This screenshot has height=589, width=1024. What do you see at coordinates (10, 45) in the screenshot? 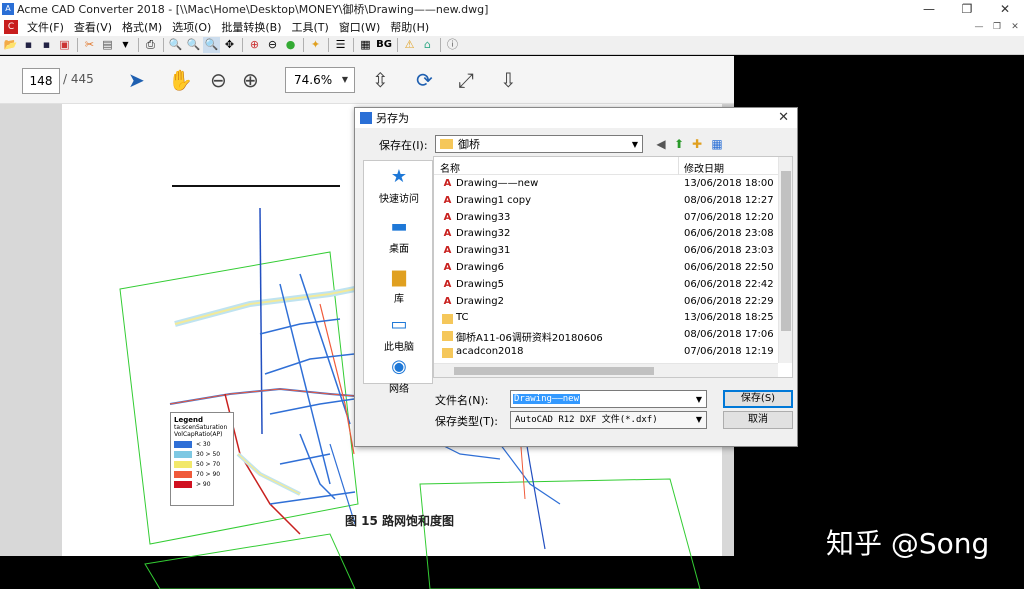
I see `open-icon: 📂` at bounding box center [10, 45].